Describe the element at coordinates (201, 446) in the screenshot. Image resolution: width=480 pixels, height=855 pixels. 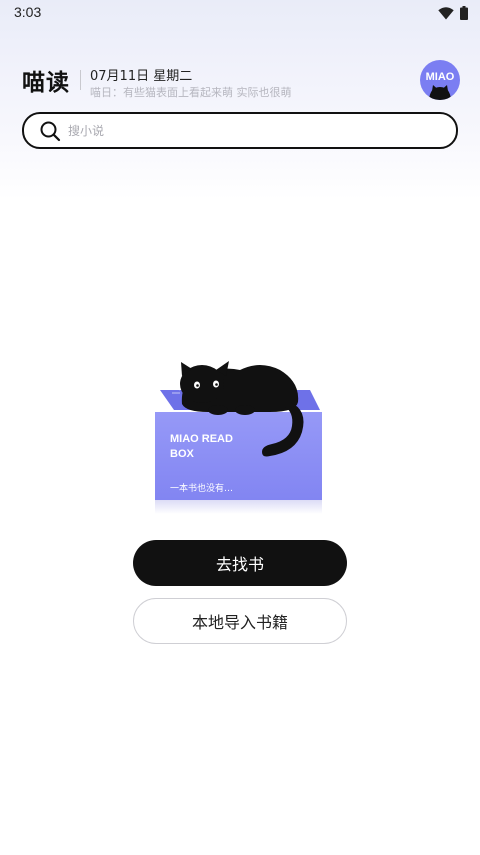
I see `box-title: MIAO READ BOX` at that location.